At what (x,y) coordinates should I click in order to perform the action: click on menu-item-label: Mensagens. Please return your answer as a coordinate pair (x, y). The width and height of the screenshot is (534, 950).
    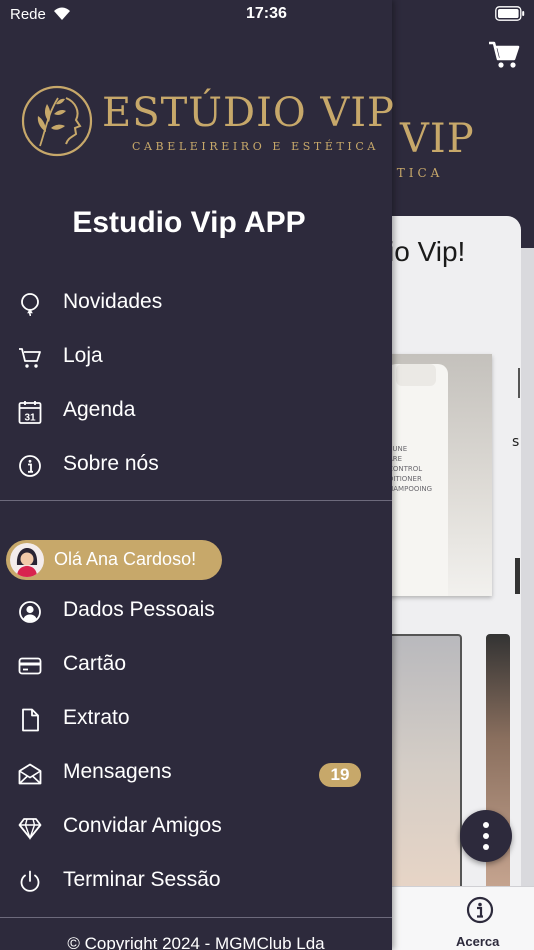
    Looking at the image, I should click on (117, 771).